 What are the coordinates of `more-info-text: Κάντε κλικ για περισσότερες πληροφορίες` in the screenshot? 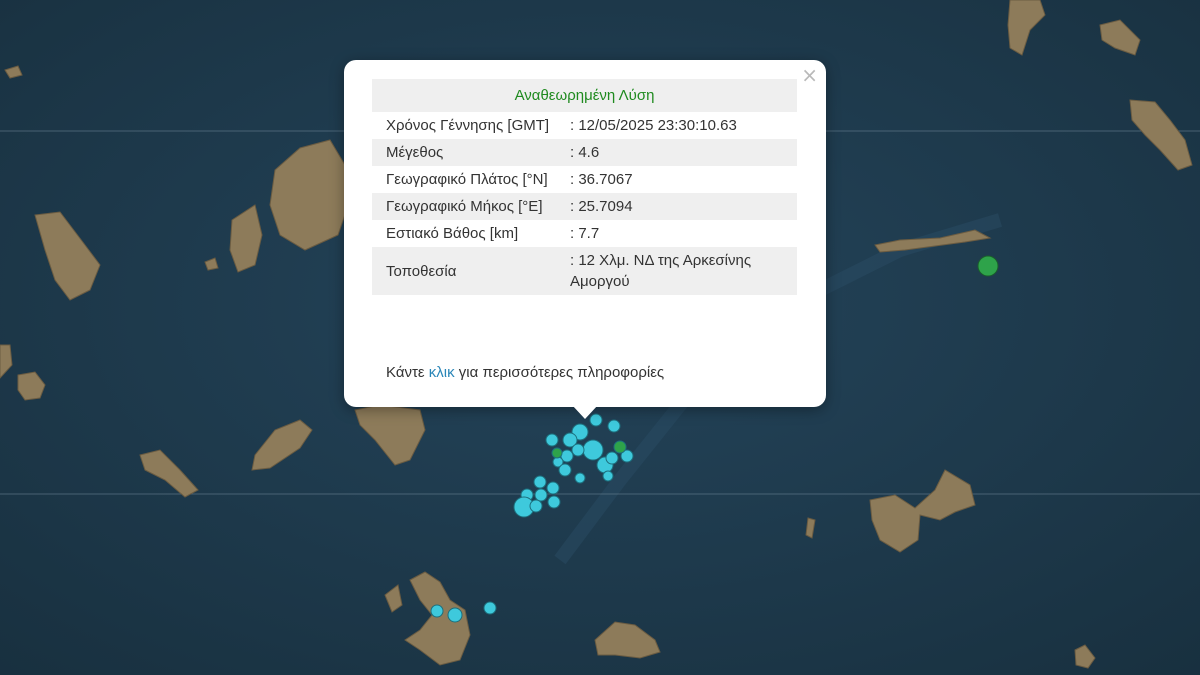 It's located at (525, 372).